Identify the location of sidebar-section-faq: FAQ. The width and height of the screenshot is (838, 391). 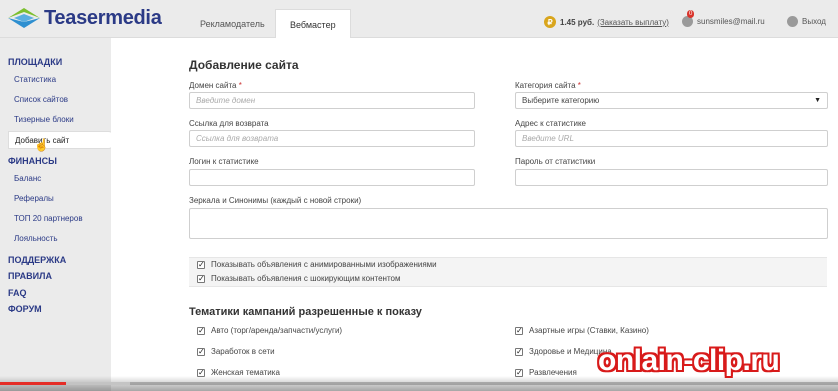
(17, 293).